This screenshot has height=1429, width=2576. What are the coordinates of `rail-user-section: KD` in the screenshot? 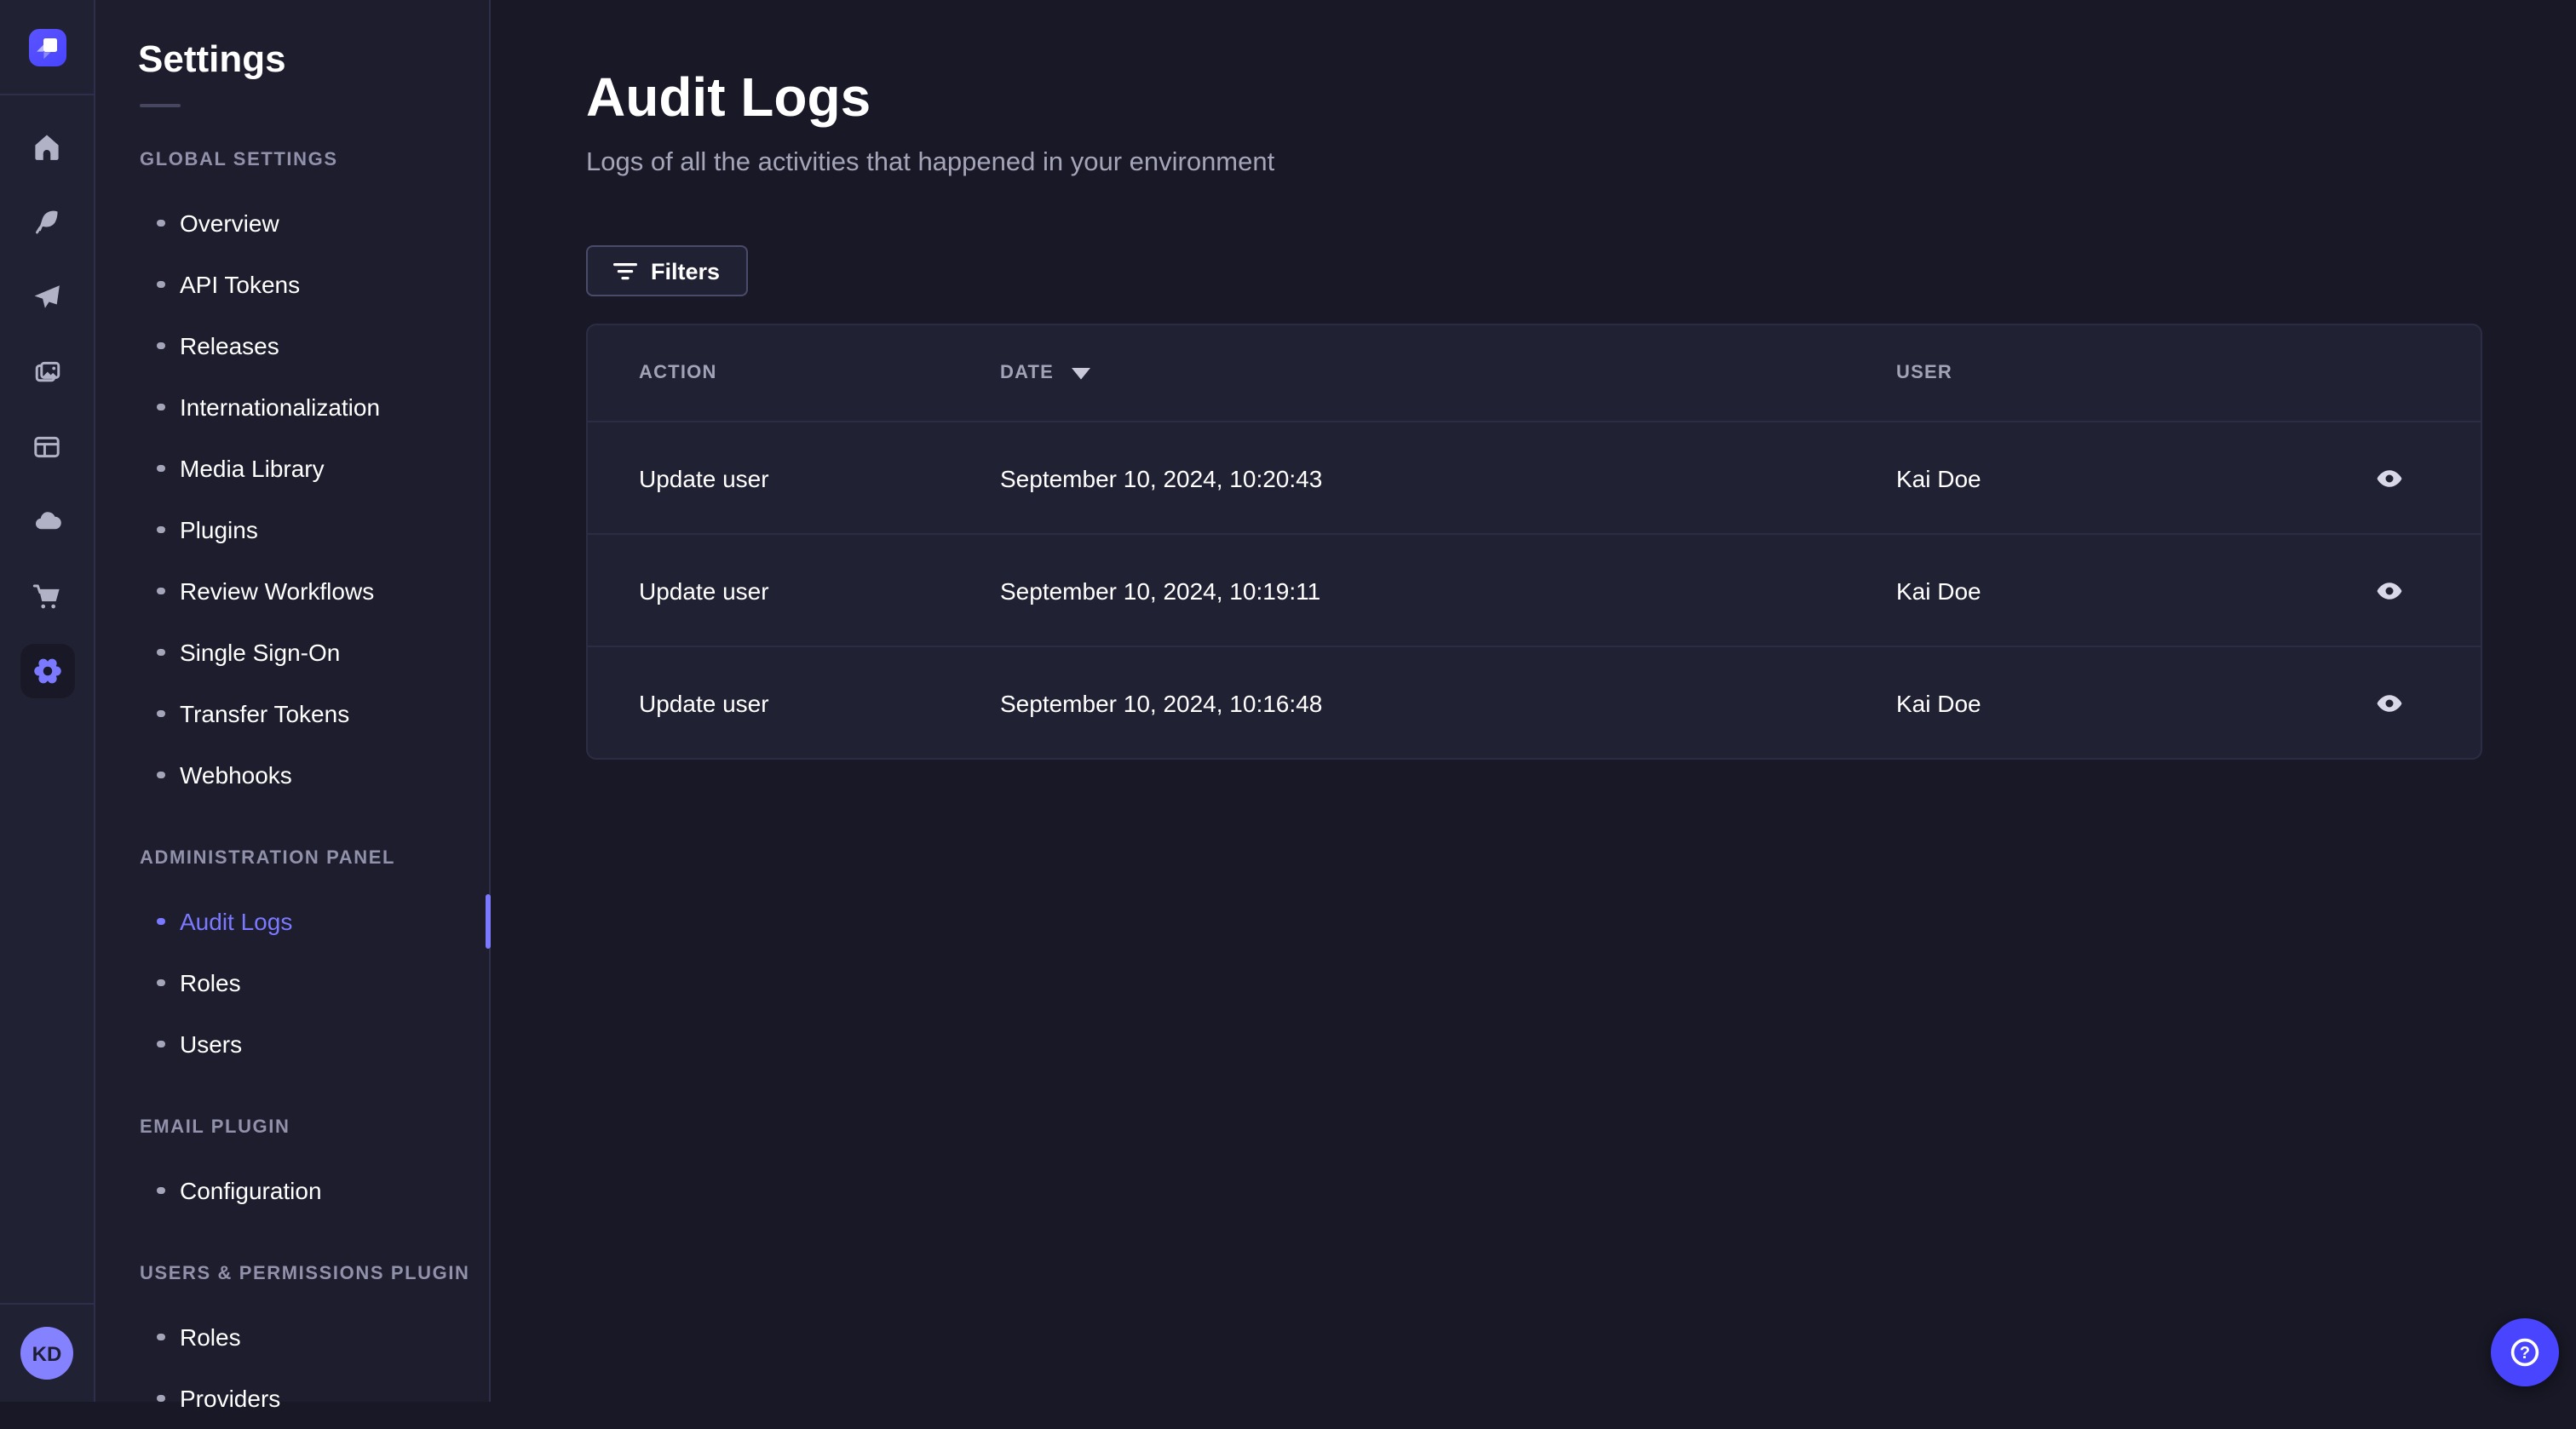 It's located at (47, 1352).